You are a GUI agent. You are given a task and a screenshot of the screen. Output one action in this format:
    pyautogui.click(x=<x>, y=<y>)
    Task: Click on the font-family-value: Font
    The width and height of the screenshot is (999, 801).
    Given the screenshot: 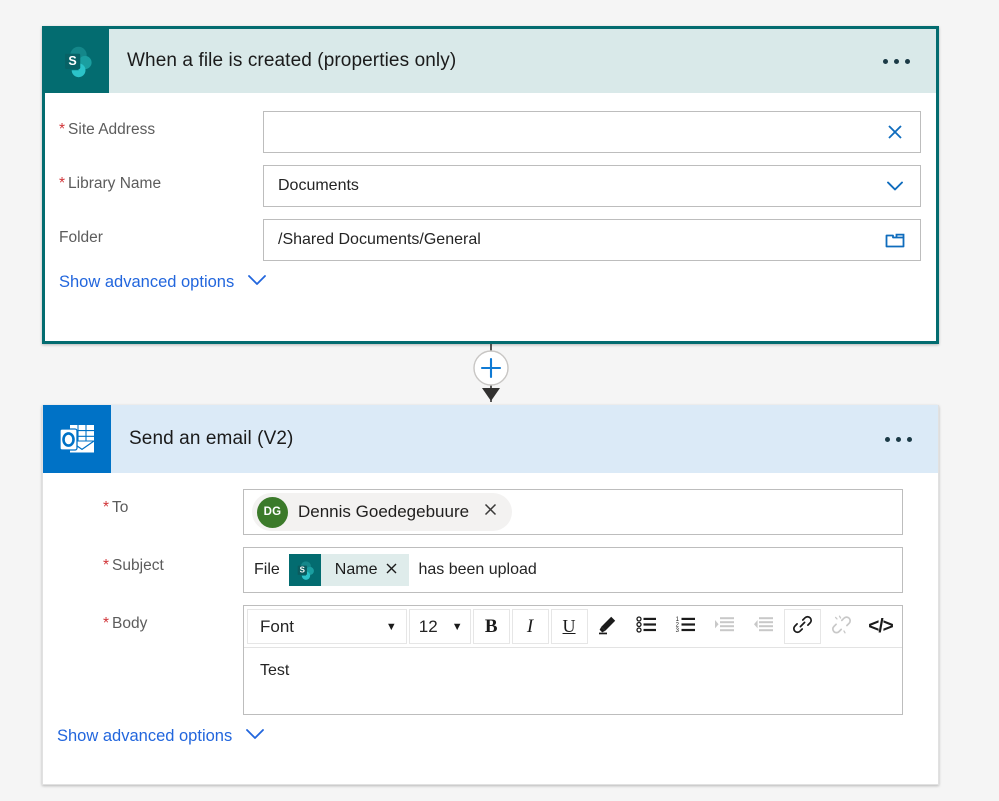 What is the action you would take?
    pyautogui.click(x=277, y=626)
    